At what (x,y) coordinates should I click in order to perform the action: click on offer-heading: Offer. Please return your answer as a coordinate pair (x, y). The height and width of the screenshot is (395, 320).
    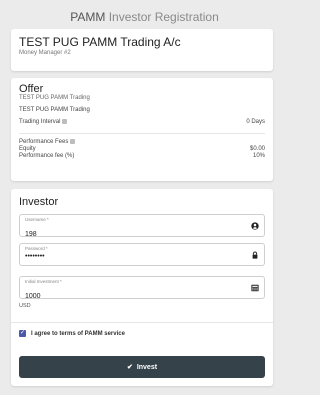
    Looking at the image, I should click on (31, 89).